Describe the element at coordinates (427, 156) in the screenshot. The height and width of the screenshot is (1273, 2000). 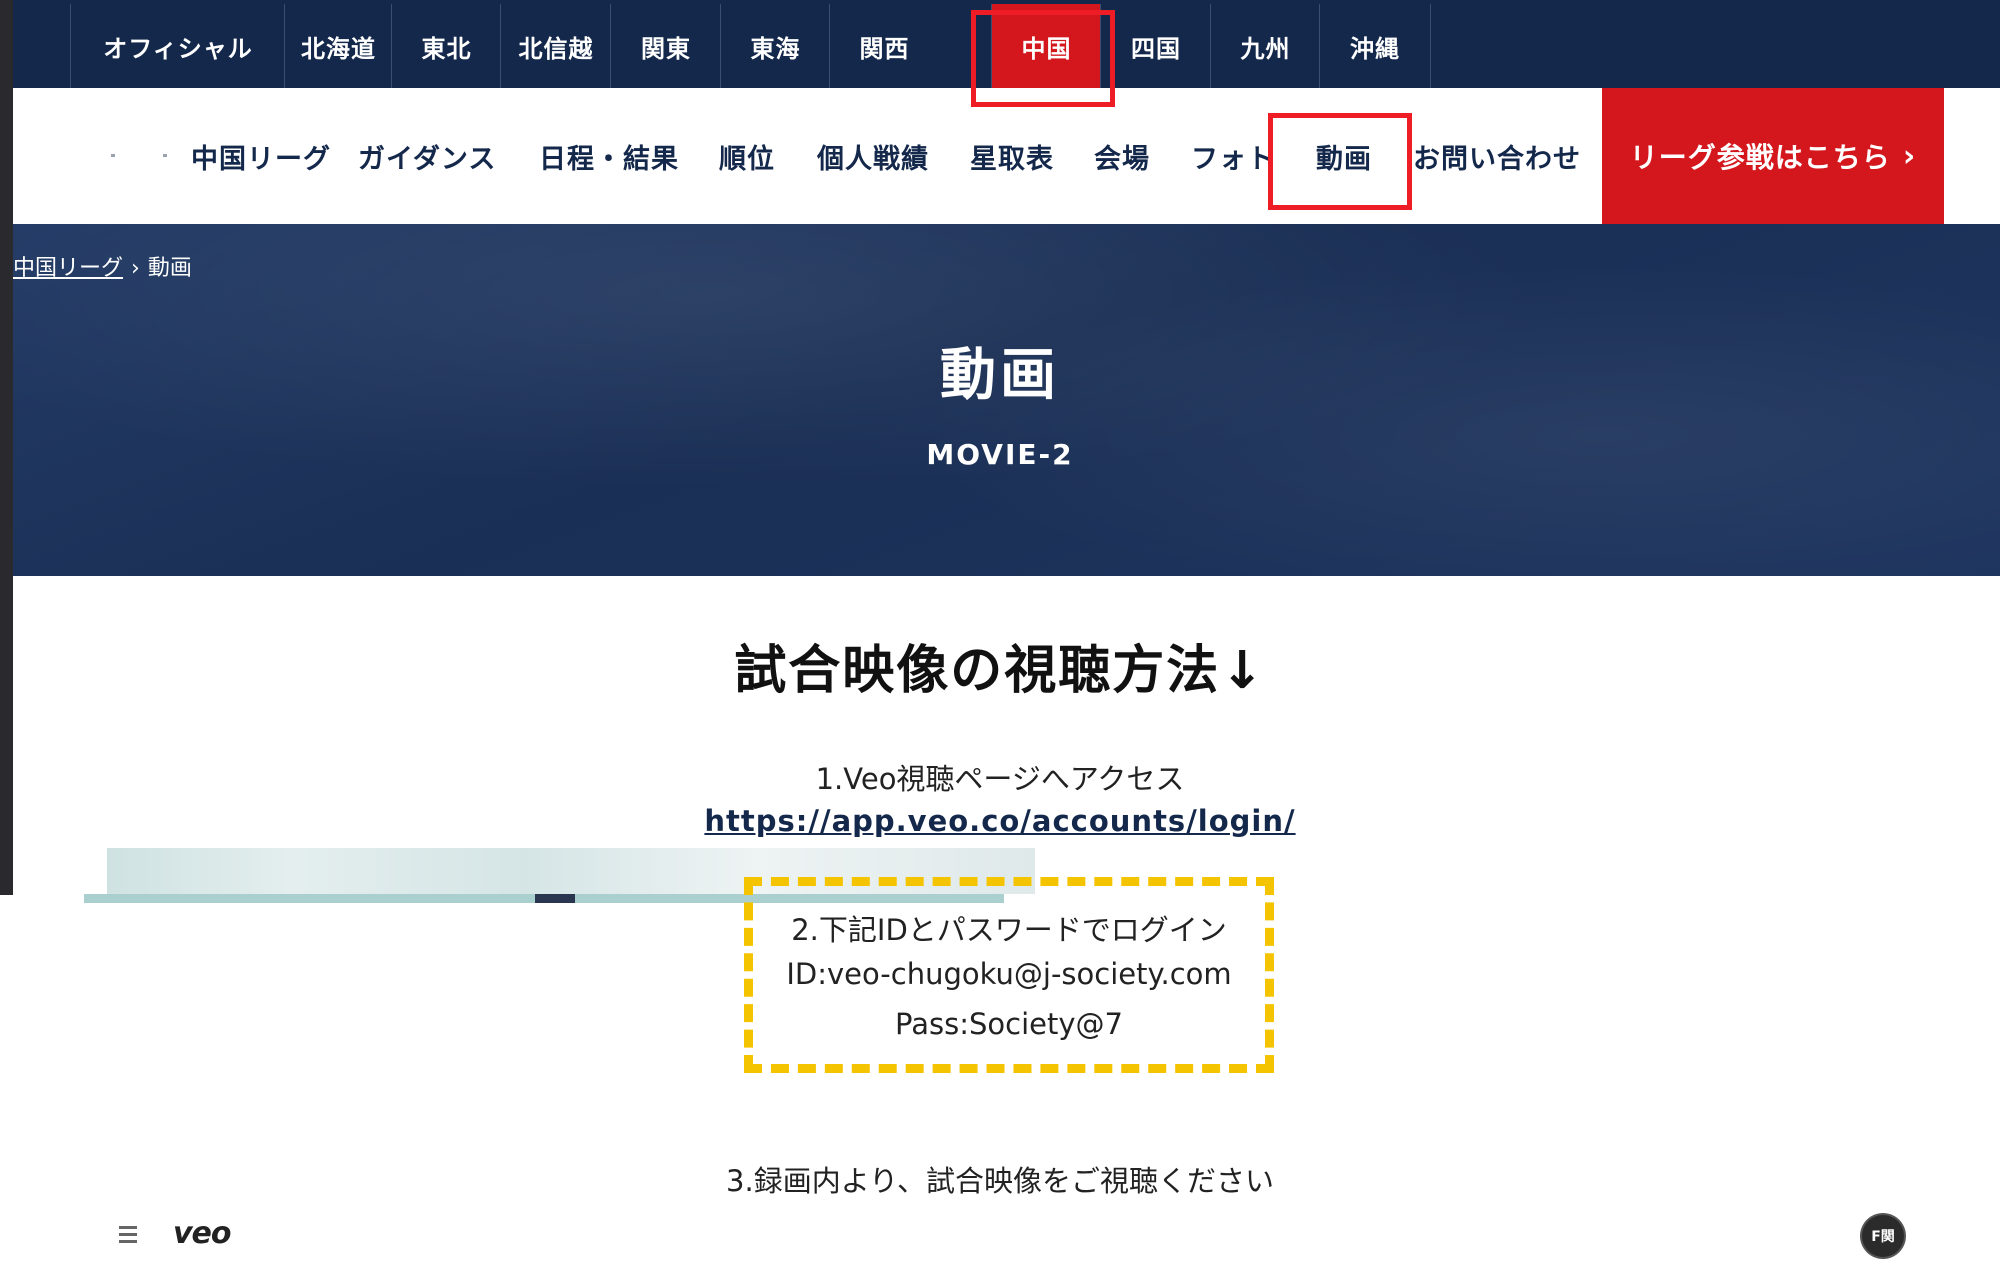
I see `nav-link-guidance: ガイダンス` at that location.